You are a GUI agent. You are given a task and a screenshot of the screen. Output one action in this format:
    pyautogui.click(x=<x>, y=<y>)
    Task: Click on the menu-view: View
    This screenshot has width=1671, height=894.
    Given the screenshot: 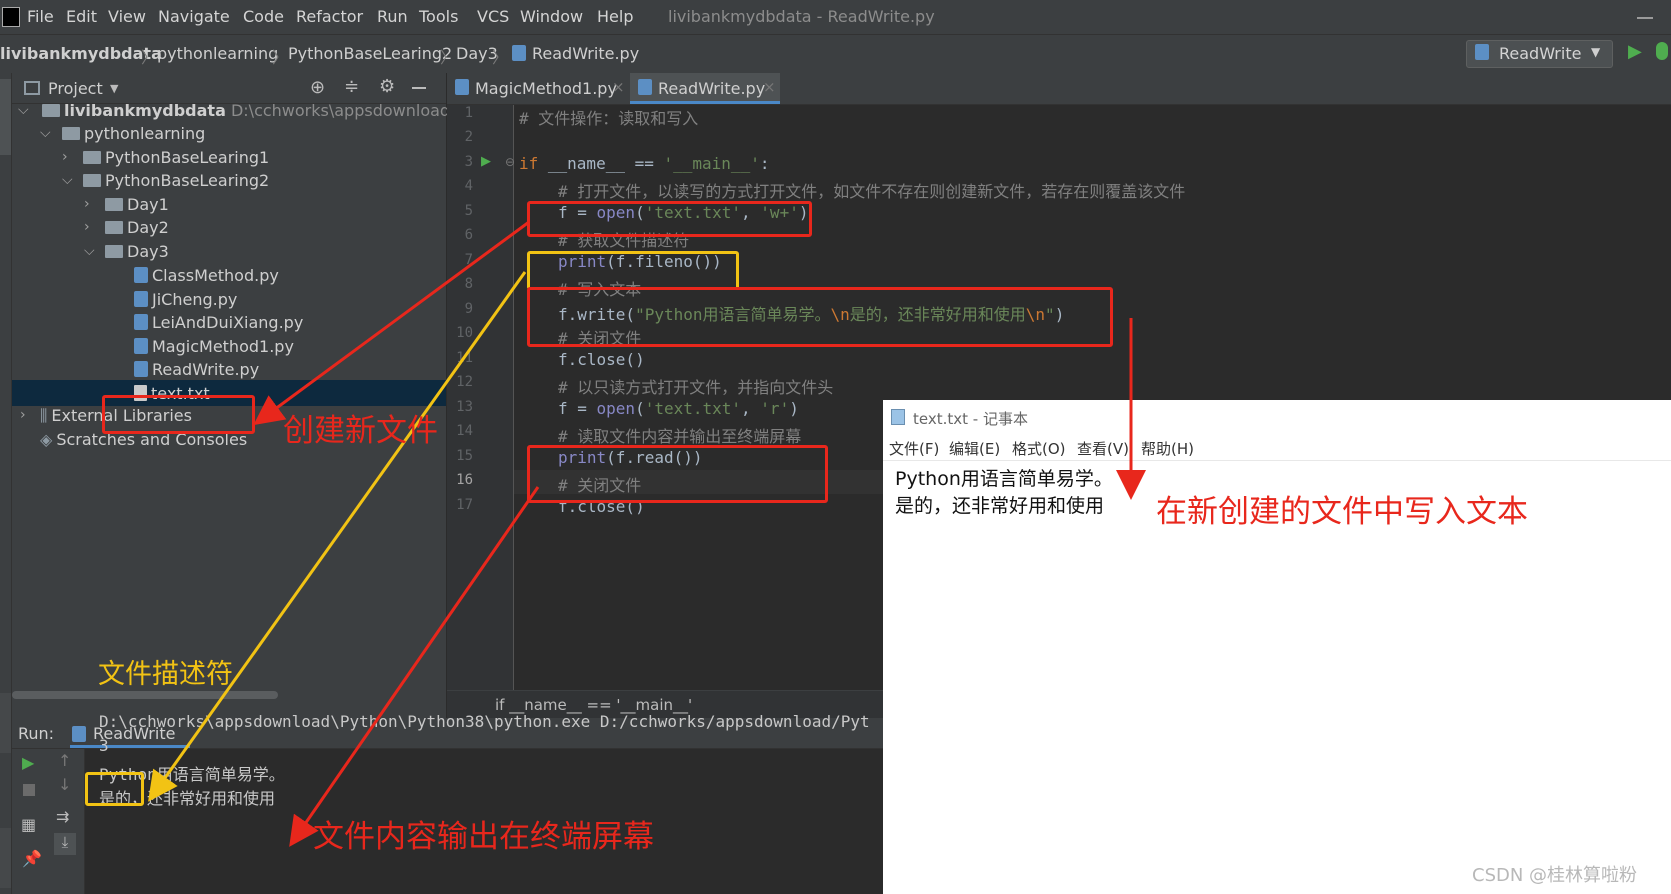 What is the action you would take?
    pyautogui.click(x=127, y=16)
    